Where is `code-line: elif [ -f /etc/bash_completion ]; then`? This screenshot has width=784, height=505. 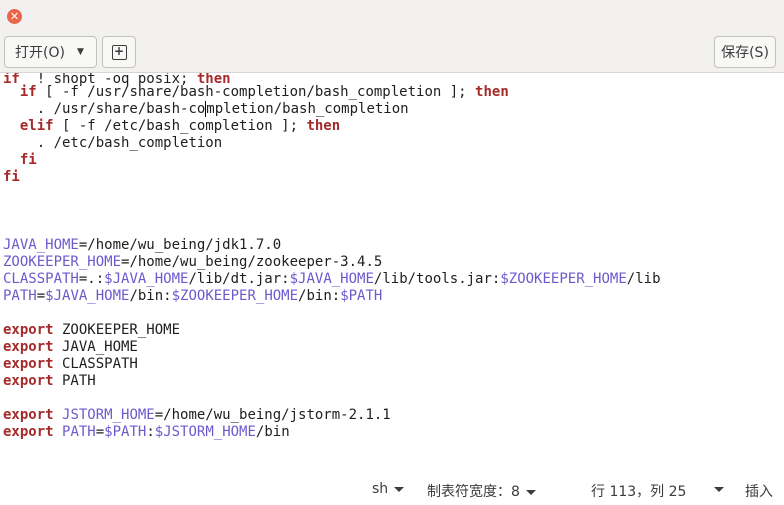
code-line: elif [ -f /etc/bash_completion ]; then is located at coordinates (171, 126).